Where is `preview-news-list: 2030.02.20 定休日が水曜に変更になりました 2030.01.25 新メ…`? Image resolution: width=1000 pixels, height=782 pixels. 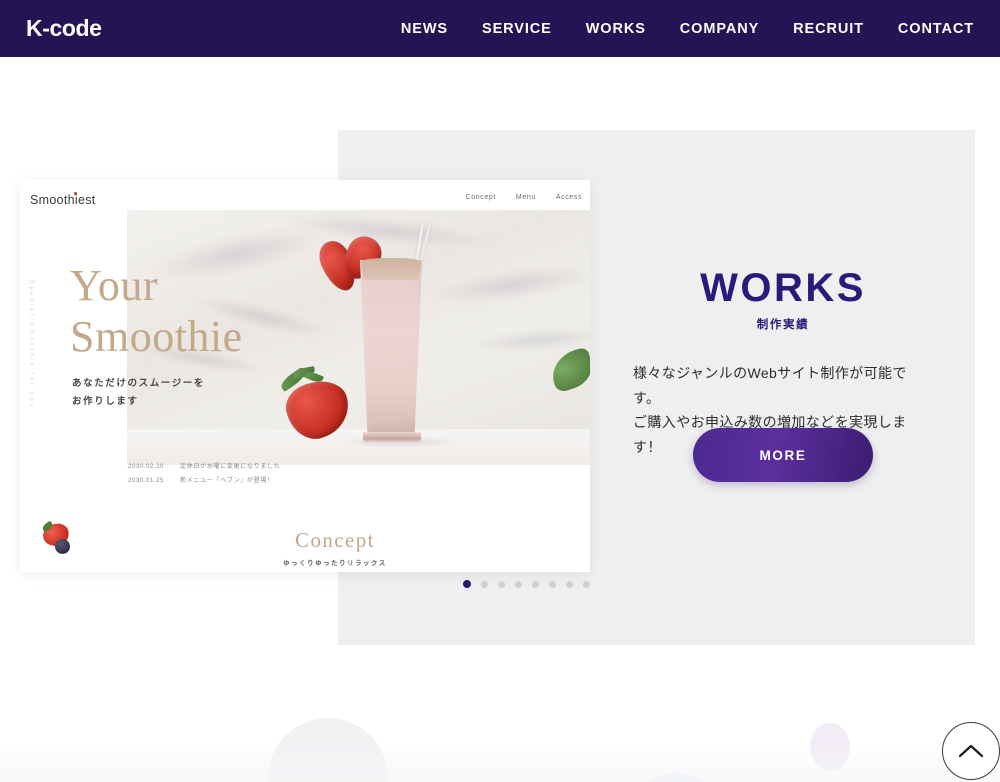
preview-news-list: 2030.02.20 定休日が水曜に変更になりました 2030.01.25 新メ… is located at coordinates (204, 473).